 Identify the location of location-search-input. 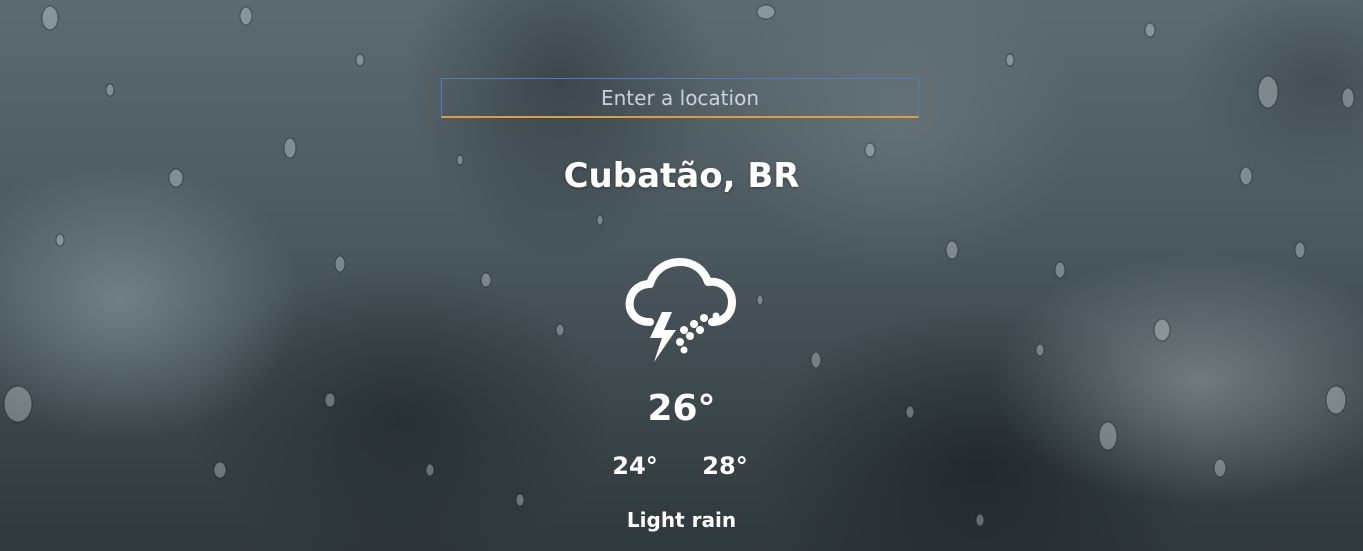
(680, 98).